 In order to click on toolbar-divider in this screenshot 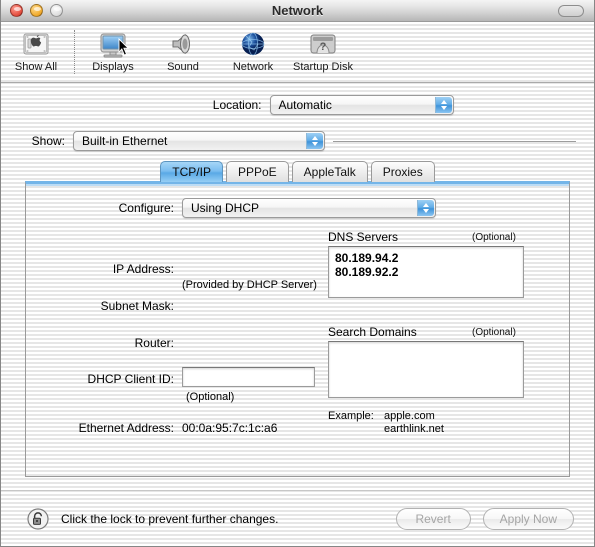, I will do `click(74, 52)`.